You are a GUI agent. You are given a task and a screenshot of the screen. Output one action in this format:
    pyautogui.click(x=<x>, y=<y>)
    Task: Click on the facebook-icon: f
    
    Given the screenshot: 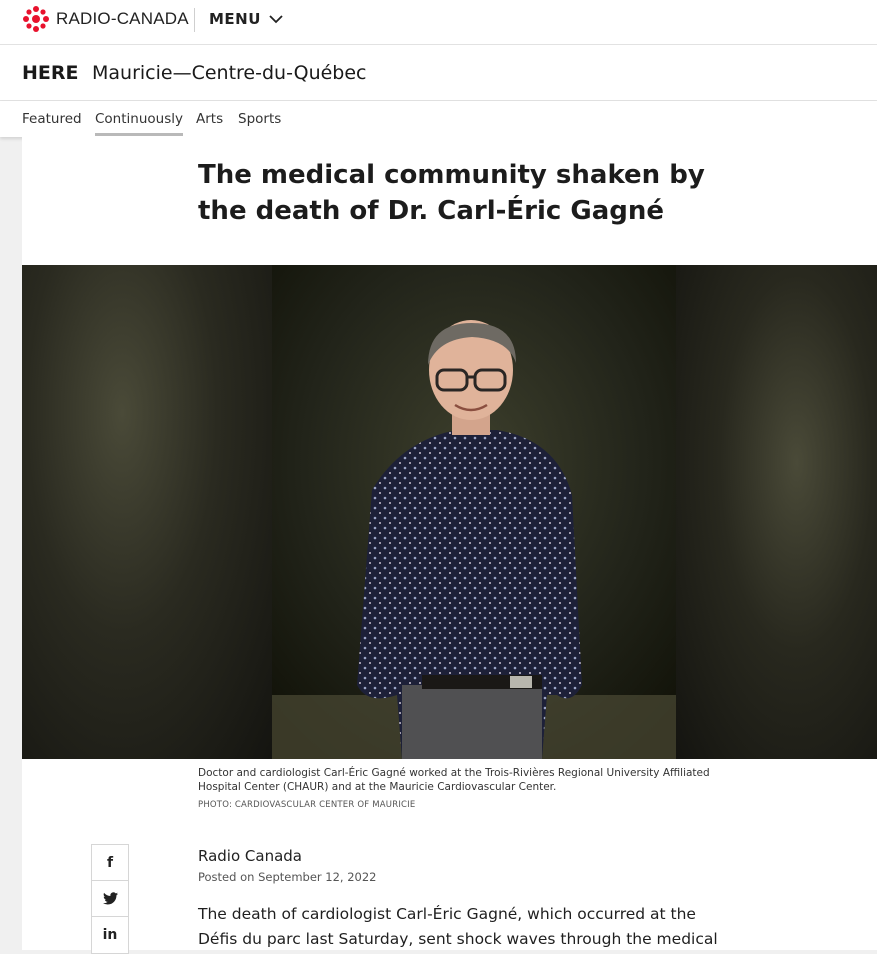 What is the action you would take?
    pyautogui.click(x=110, y=862)
    